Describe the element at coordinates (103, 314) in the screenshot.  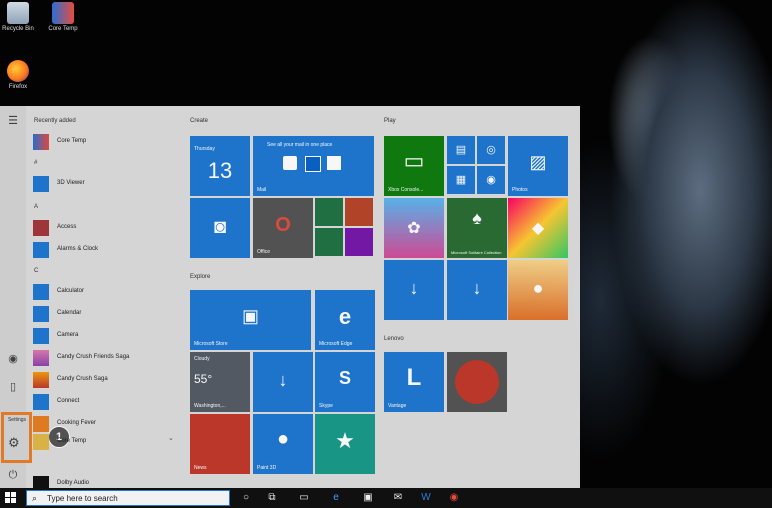
I see `app-item-calendar: Calendar` at that location.